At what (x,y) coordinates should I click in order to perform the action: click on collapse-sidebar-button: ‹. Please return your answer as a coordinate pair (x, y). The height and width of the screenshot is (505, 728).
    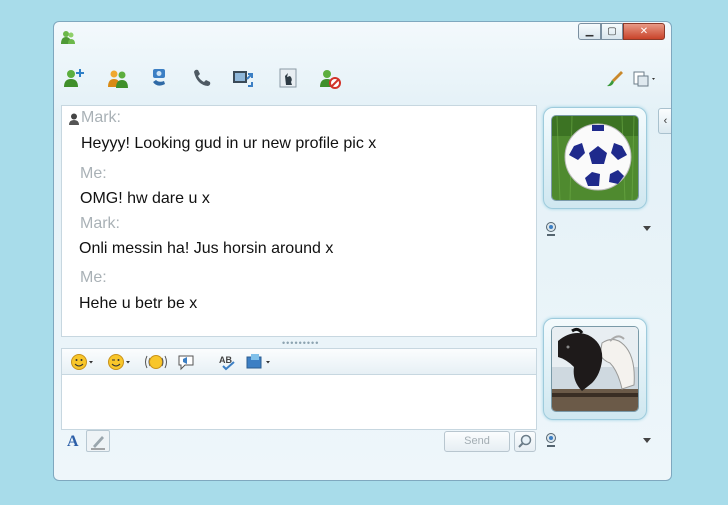
    Looking at the image, I should click on (664, 121).